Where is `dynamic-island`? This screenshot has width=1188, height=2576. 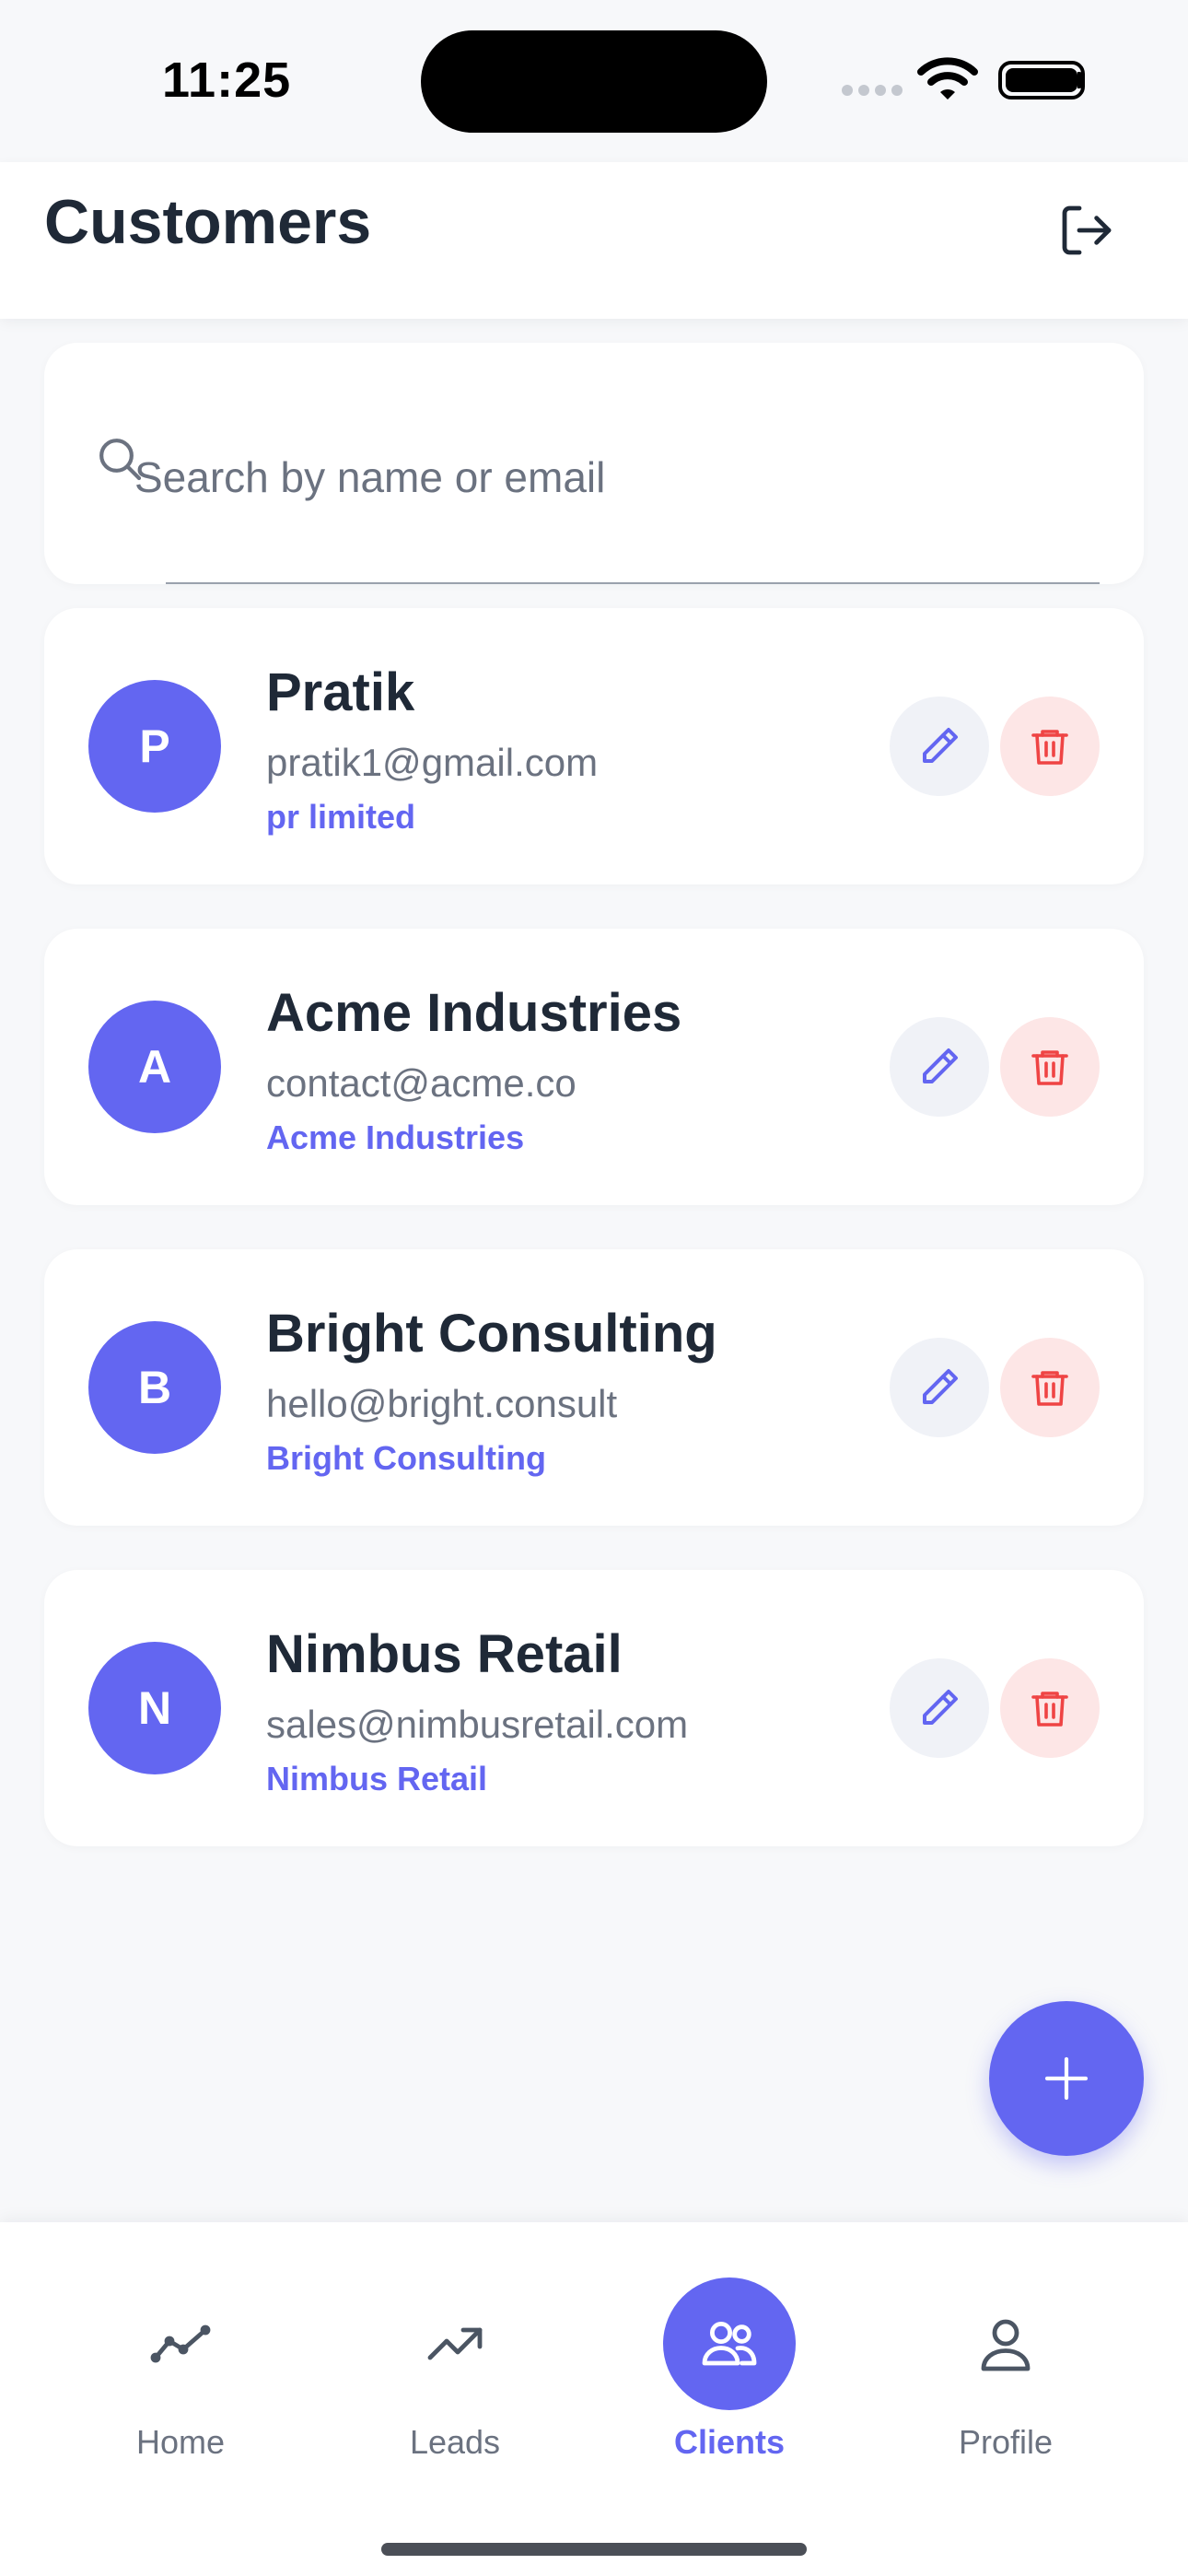
dynamic-island is located at coordinates (594, 81).